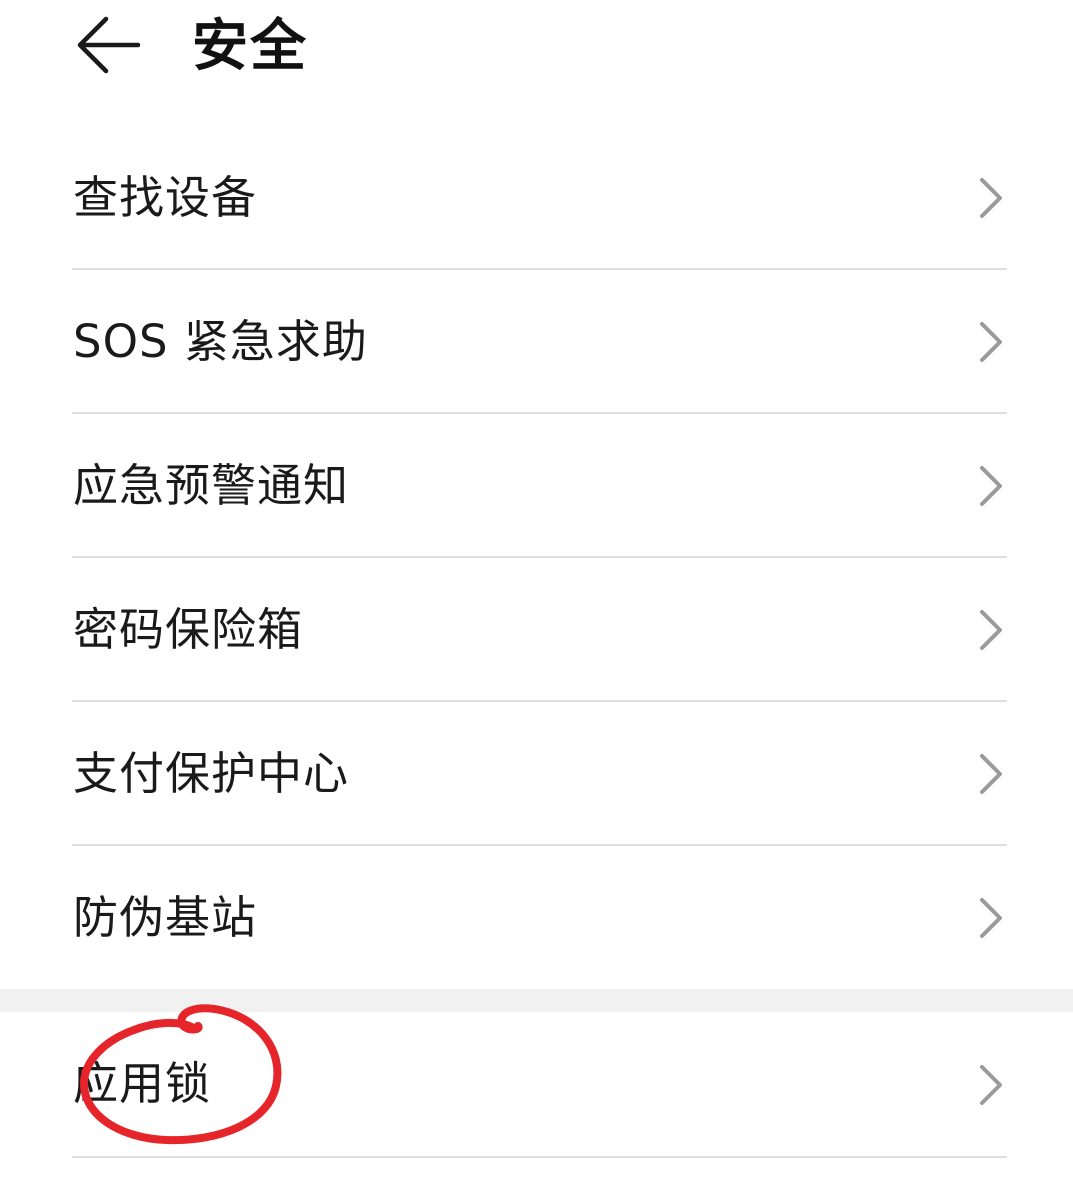 The height and width of the screenshot is (1177, 1073). I want to click on back-button, so click(108, 45).